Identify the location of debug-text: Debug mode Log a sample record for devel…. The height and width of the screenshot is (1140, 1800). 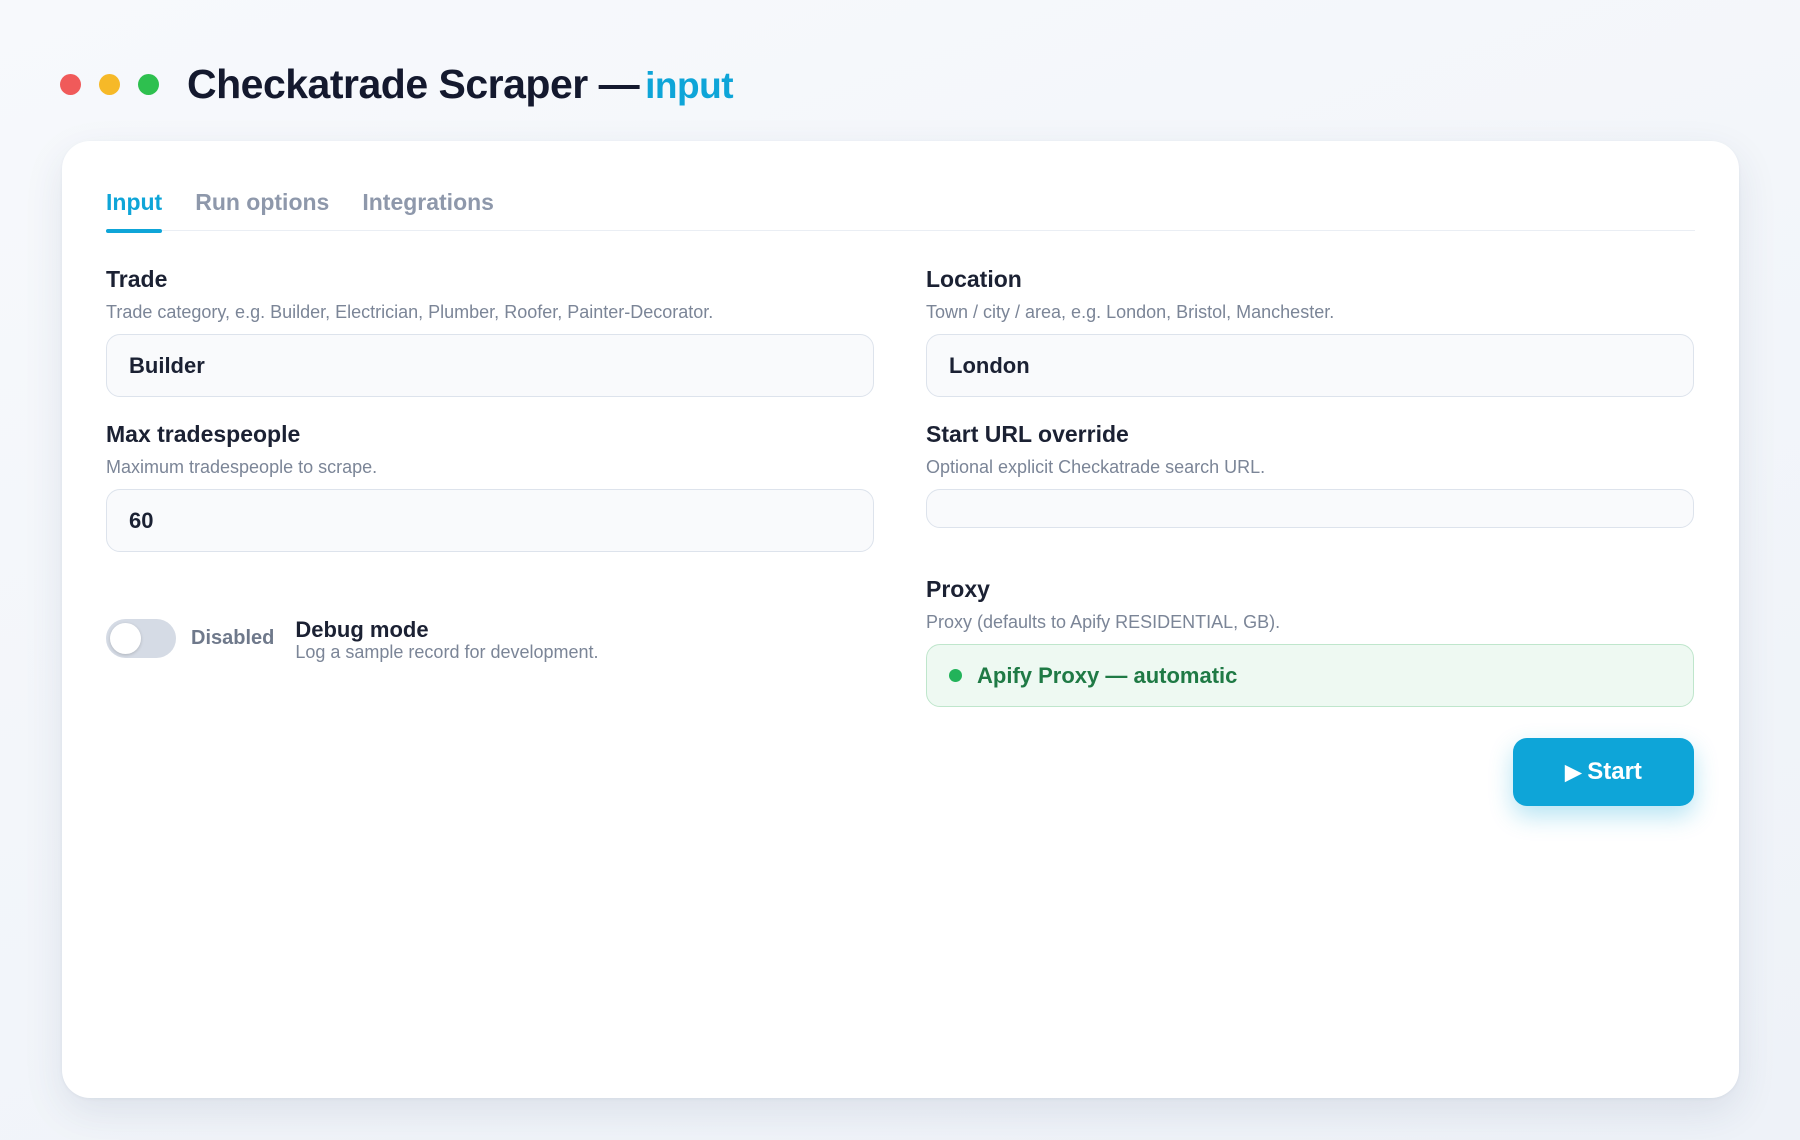
(447, 640).